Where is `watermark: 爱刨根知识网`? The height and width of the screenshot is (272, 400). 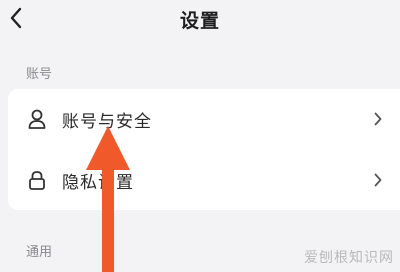
watermark: 爱刨根知识网 is located at coordinates (349, 258).